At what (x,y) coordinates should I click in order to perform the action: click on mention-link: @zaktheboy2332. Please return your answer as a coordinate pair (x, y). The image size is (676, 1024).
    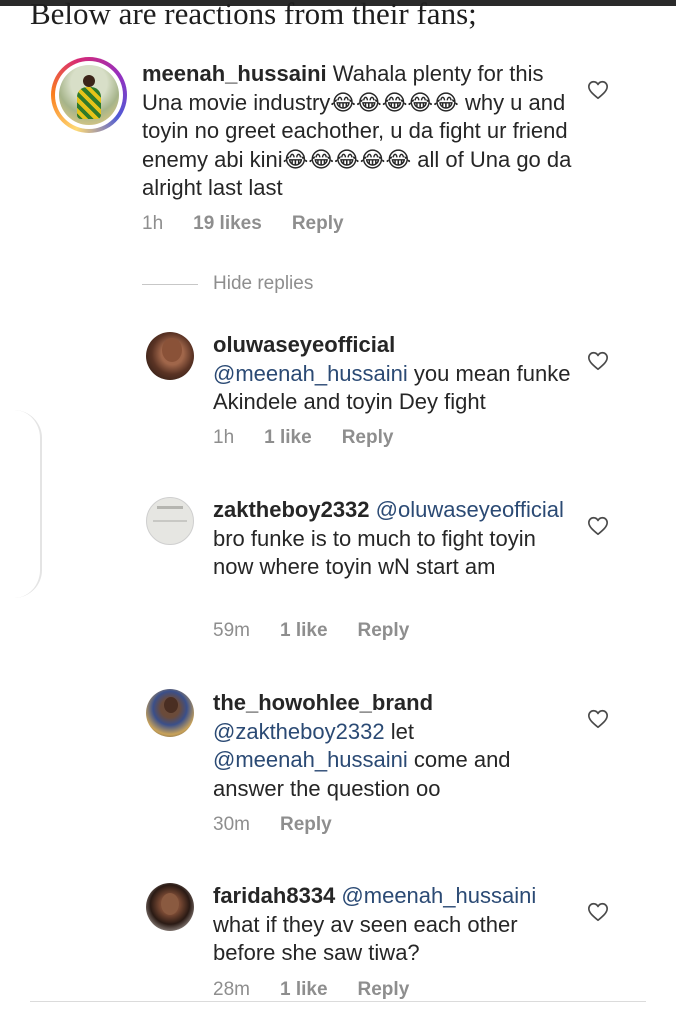
    Looking at the image, I should click on (299, 731).